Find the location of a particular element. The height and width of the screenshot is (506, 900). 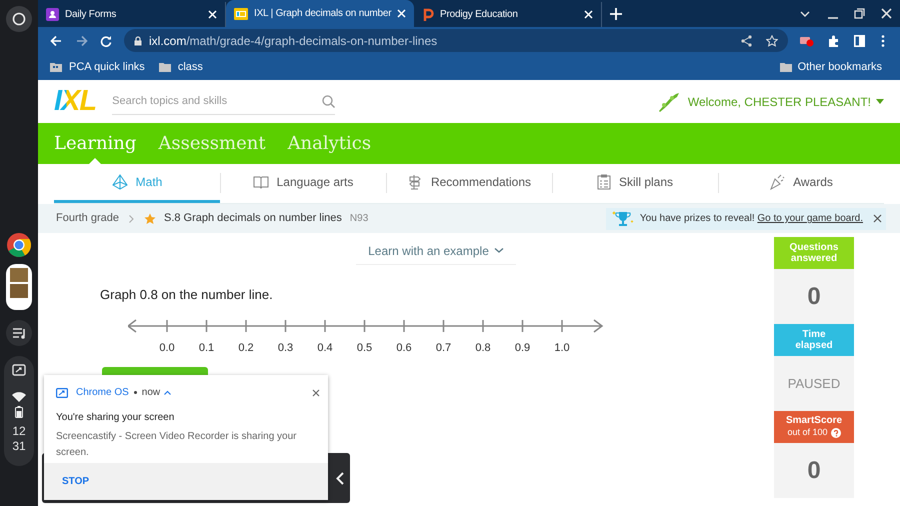

stat-value: PAUSED is located at coordinates (814, 383).